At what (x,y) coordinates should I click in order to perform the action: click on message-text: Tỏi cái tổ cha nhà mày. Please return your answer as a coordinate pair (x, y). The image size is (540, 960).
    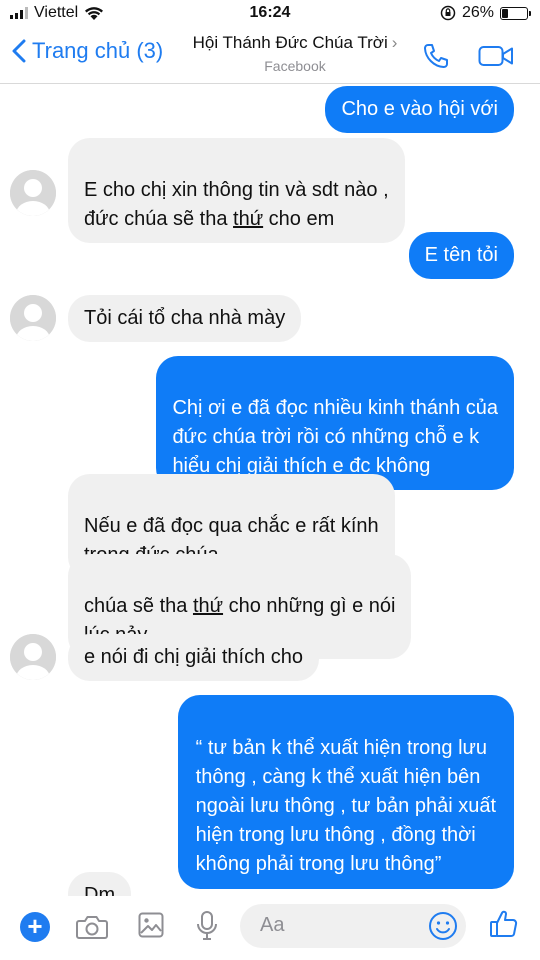
    Looking at the image, I should click on (185, 318).